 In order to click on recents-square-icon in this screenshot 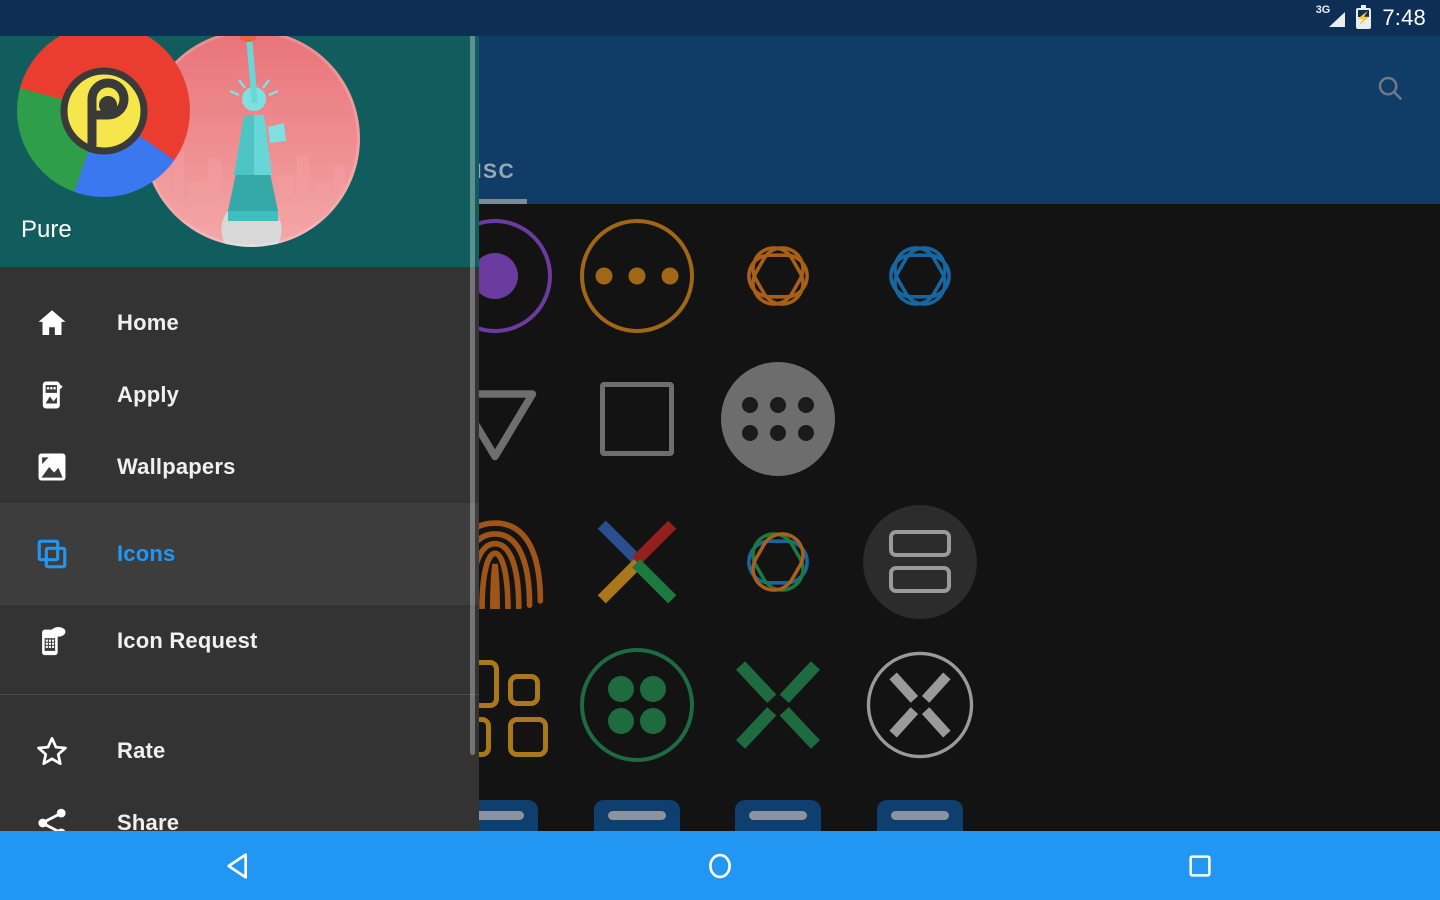, I will do `click(637, 418)`.